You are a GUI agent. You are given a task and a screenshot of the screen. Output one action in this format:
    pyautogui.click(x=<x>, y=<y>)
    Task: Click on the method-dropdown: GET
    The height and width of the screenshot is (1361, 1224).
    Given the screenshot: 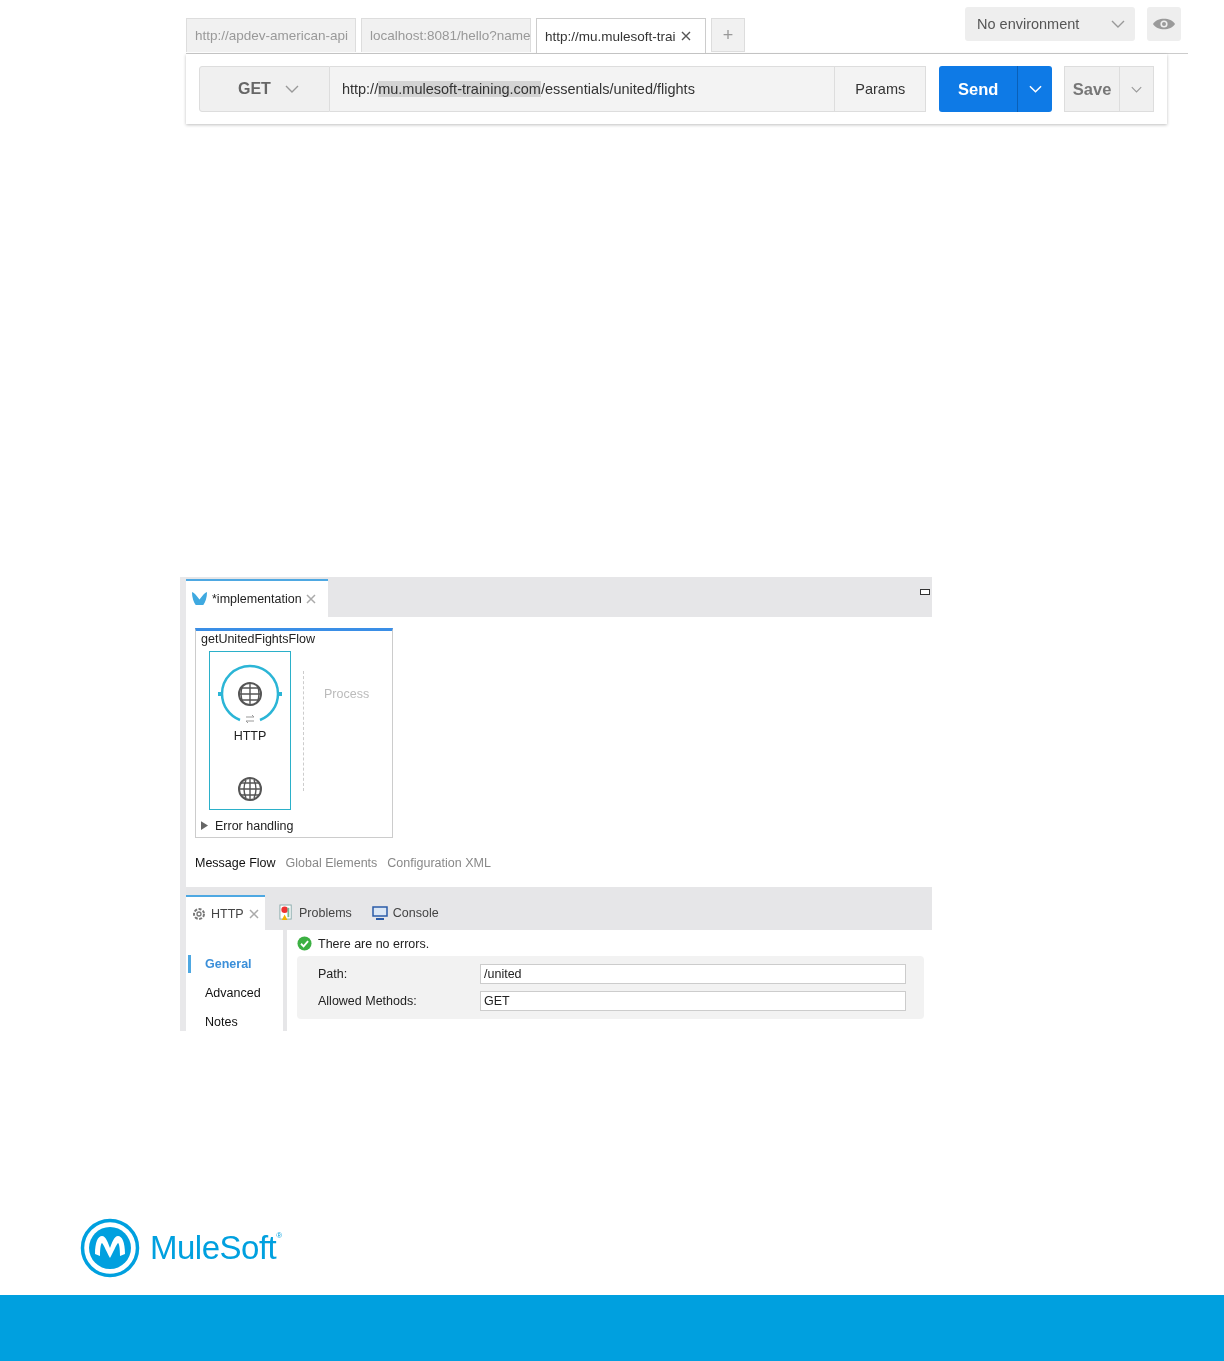 What is the action you would take?
    pyautogui.click(x=264, y=89)
    